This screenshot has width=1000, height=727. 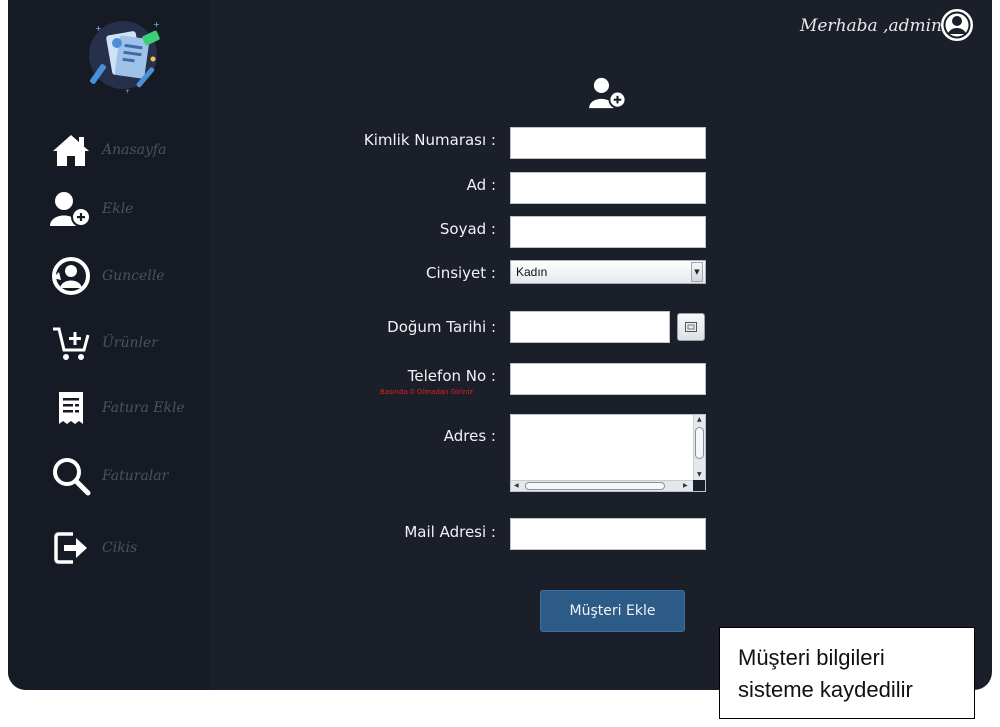 What do you see at coordinates (118, 209) in the screenshot?
I see `sidebar-item-label: Ekle` at bounding box center [118, 209].